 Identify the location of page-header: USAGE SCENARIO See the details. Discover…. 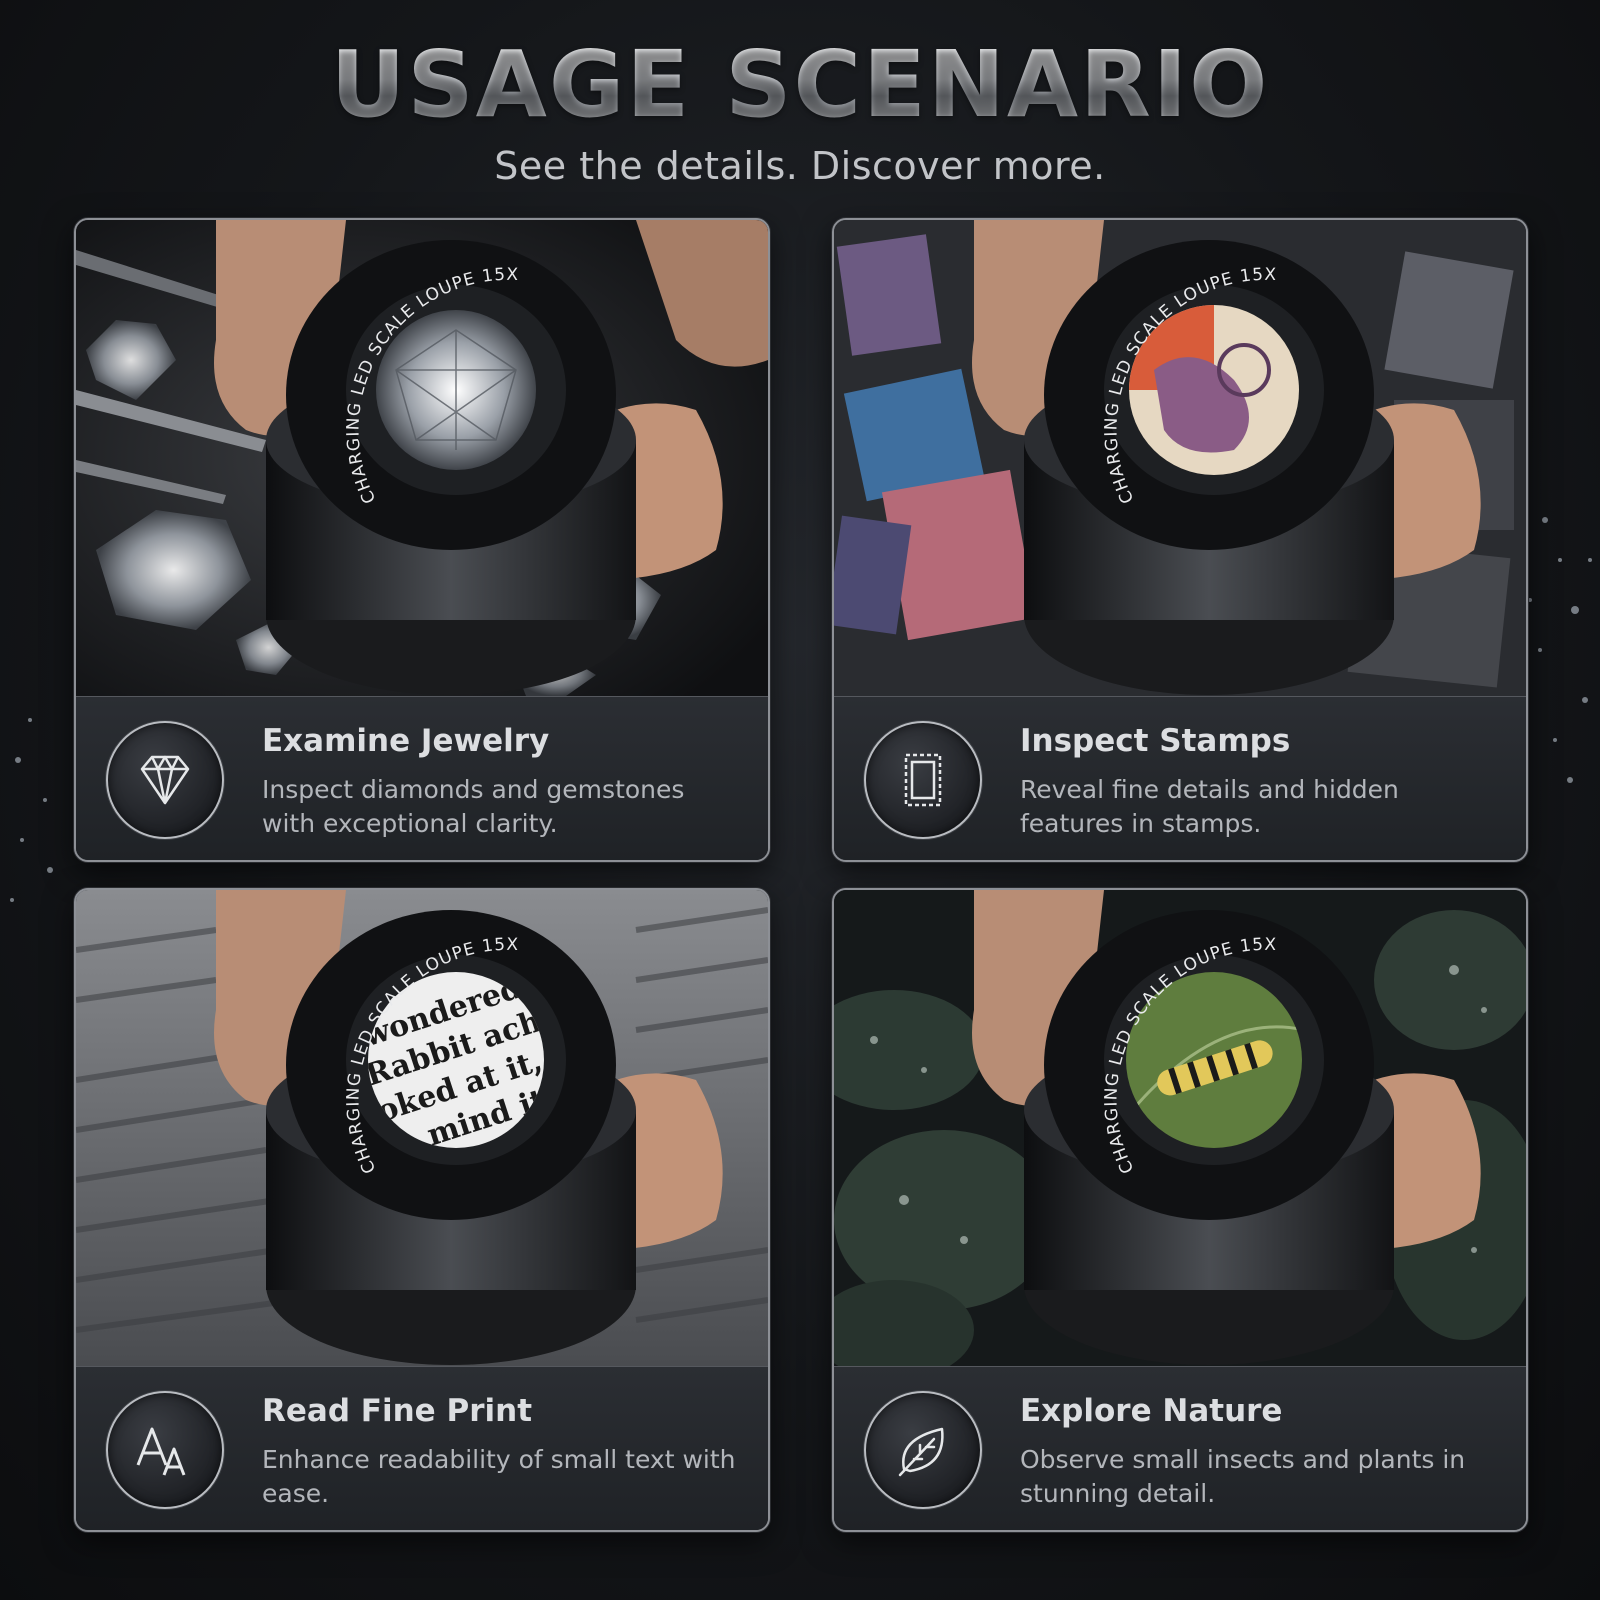
(800, 109).